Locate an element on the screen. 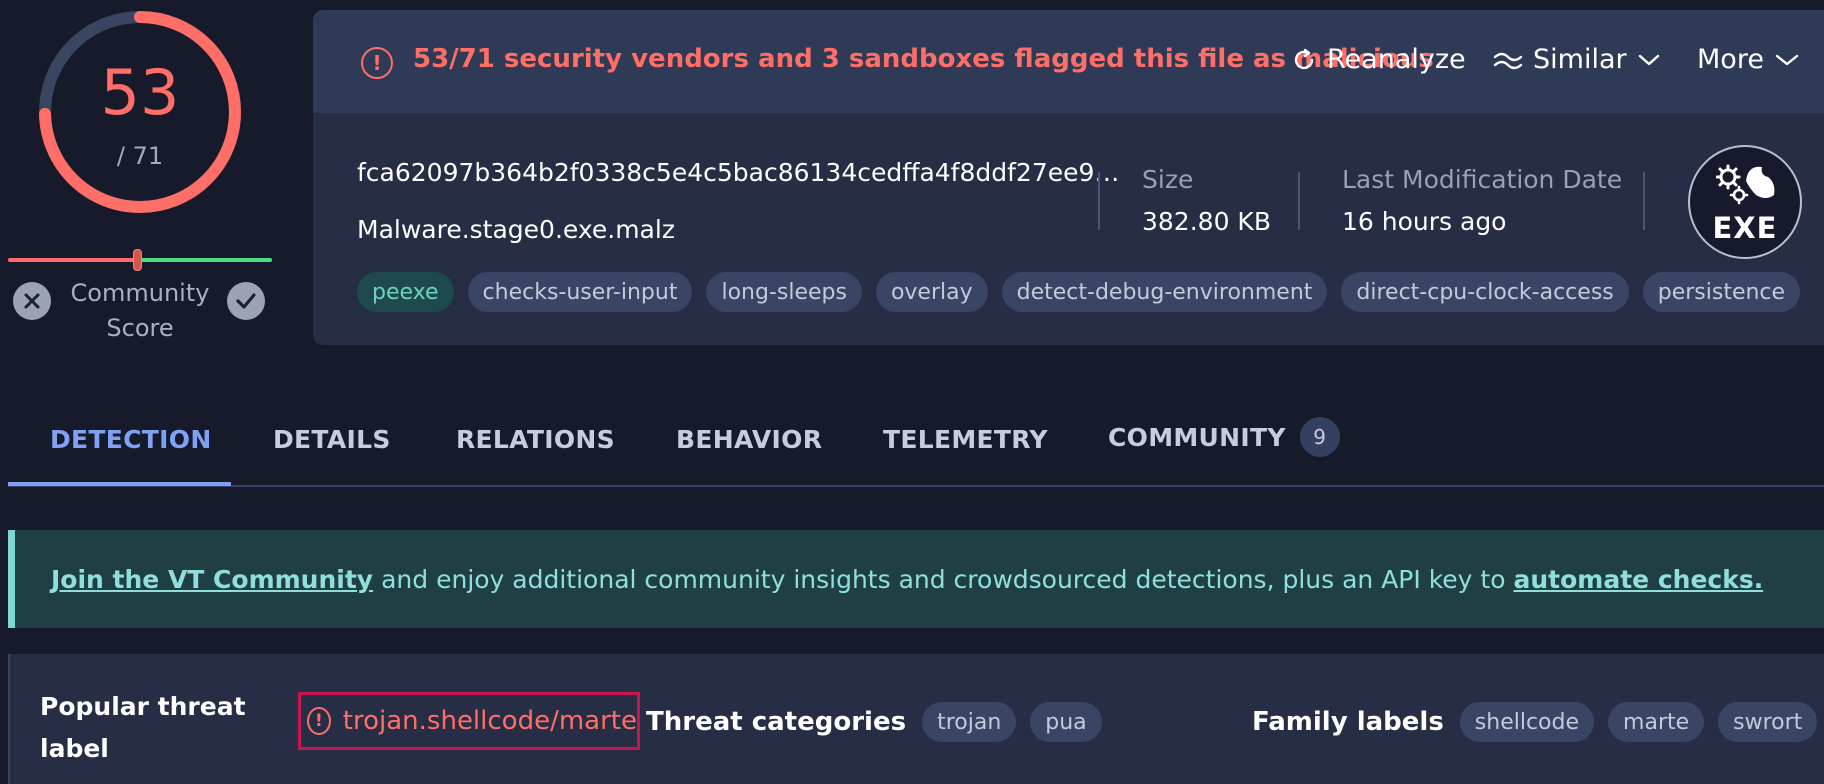 Image resolution: width=1824 pixels, height=784 pixels. threat-label-value: trojan.shellcode/marte is located at coordinates (489, 721).